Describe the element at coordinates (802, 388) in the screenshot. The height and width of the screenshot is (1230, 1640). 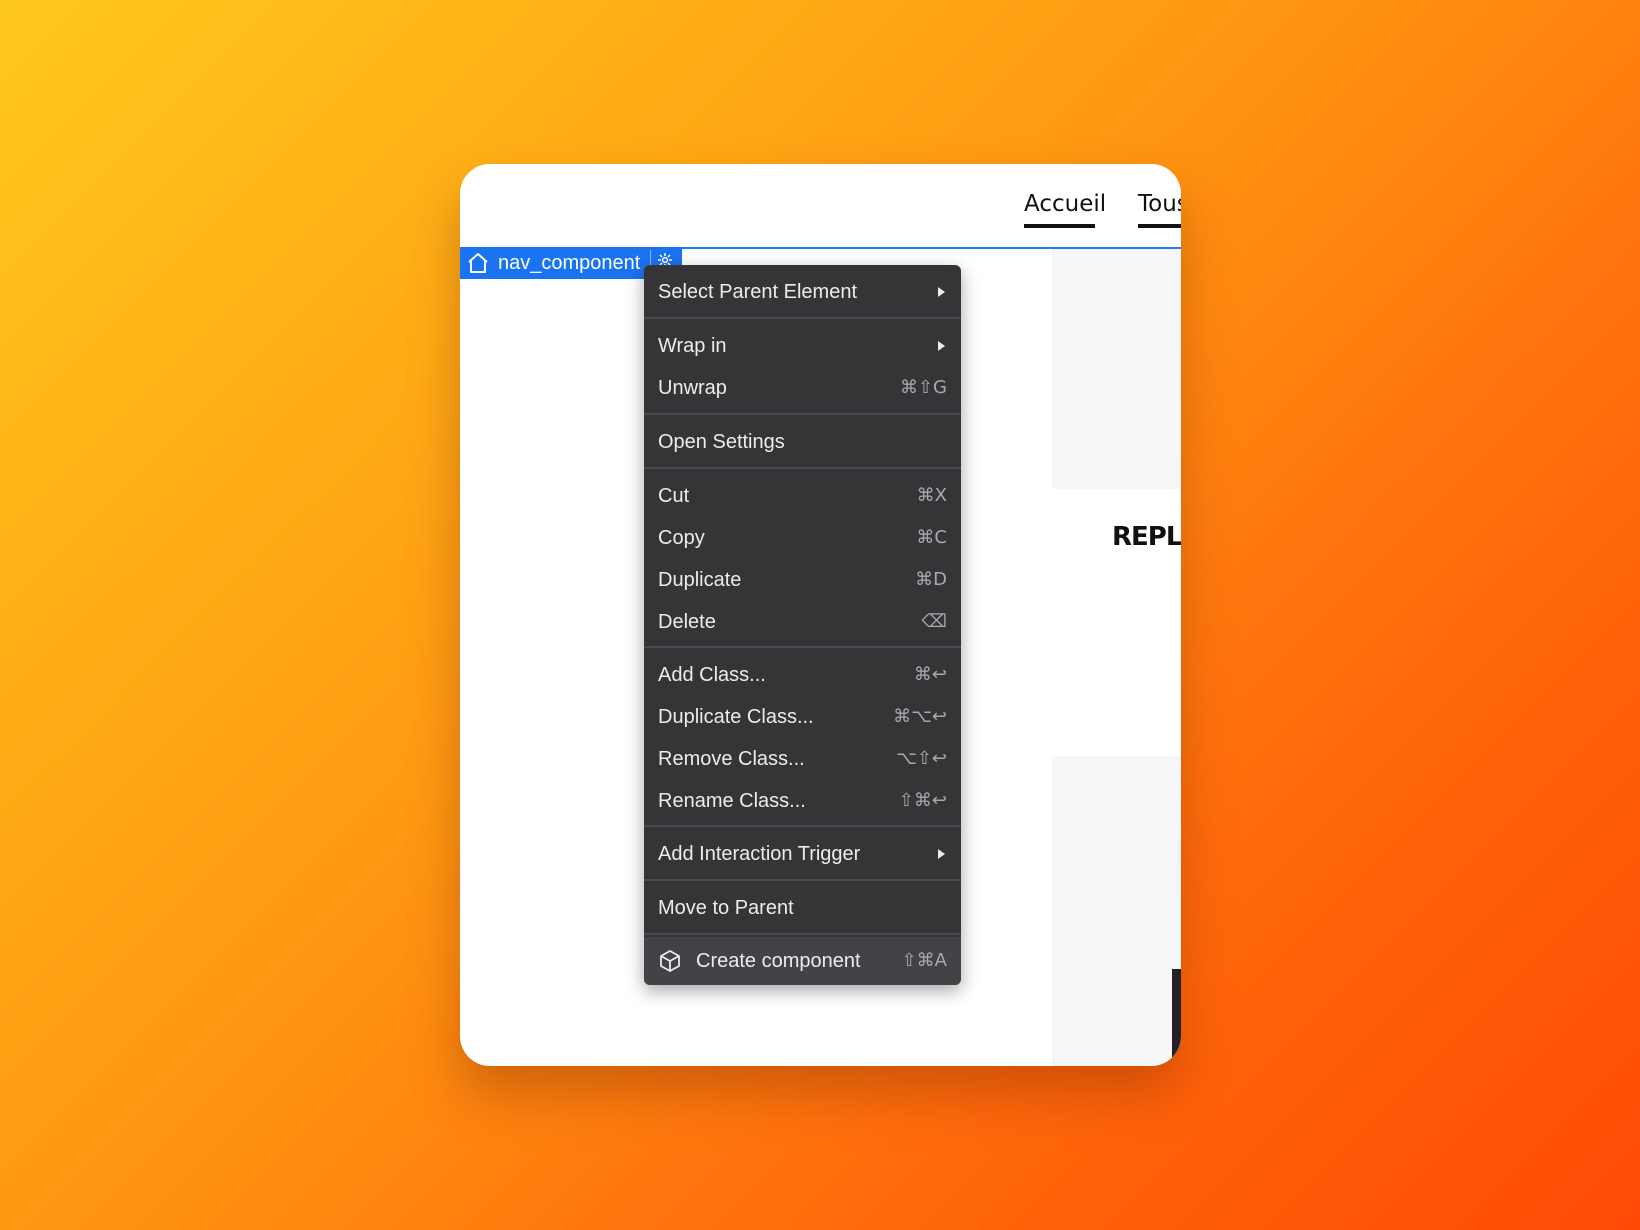
I see `menu-item-unwrap: Unwrap ⌘⇧G` at that location.